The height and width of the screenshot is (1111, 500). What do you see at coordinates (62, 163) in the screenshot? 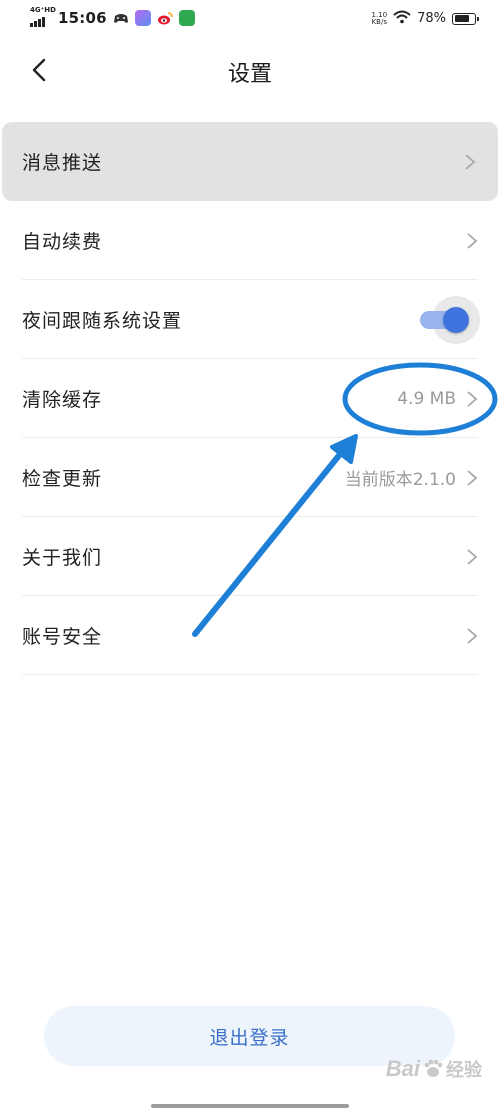
I see `settings-item-label: 消息推送` at bounding box center [62, 163].